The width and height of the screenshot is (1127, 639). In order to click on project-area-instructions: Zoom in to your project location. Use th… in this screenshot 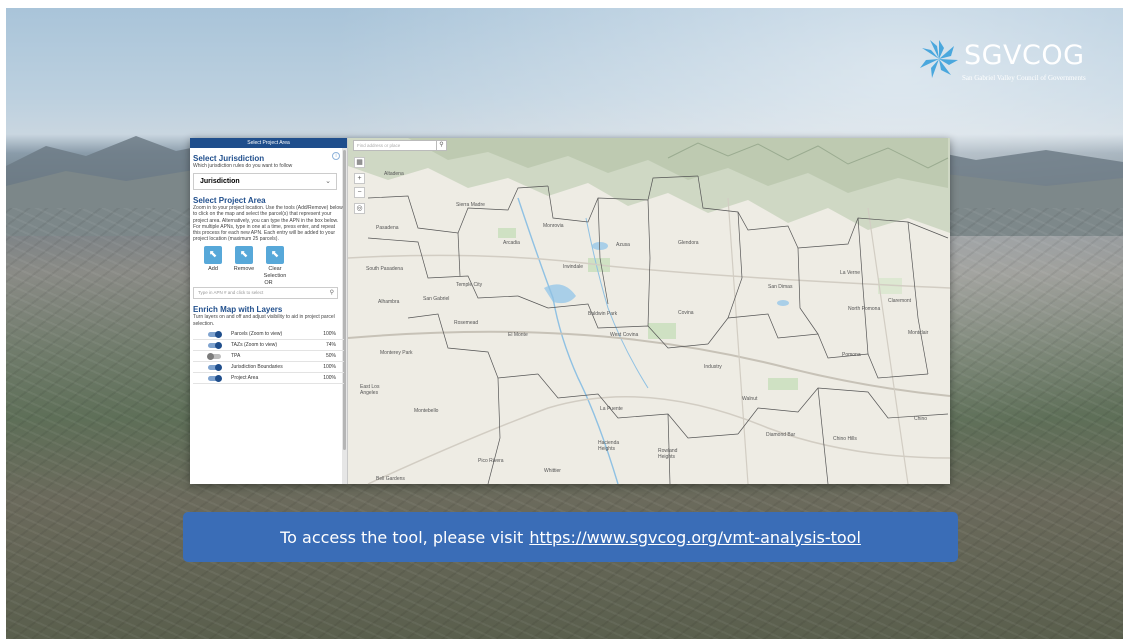, I will do `click(268, 224)`.